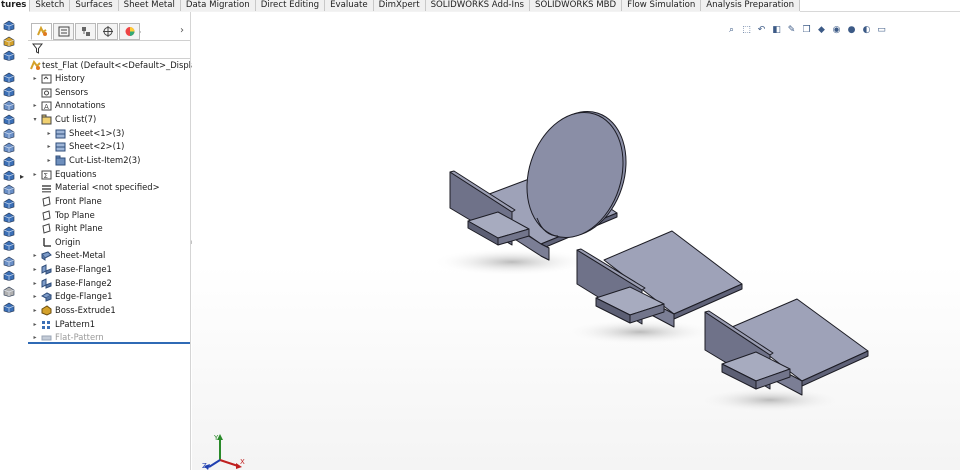  I want to click on tab-surfaces: Surfaces, so click(94, 5).